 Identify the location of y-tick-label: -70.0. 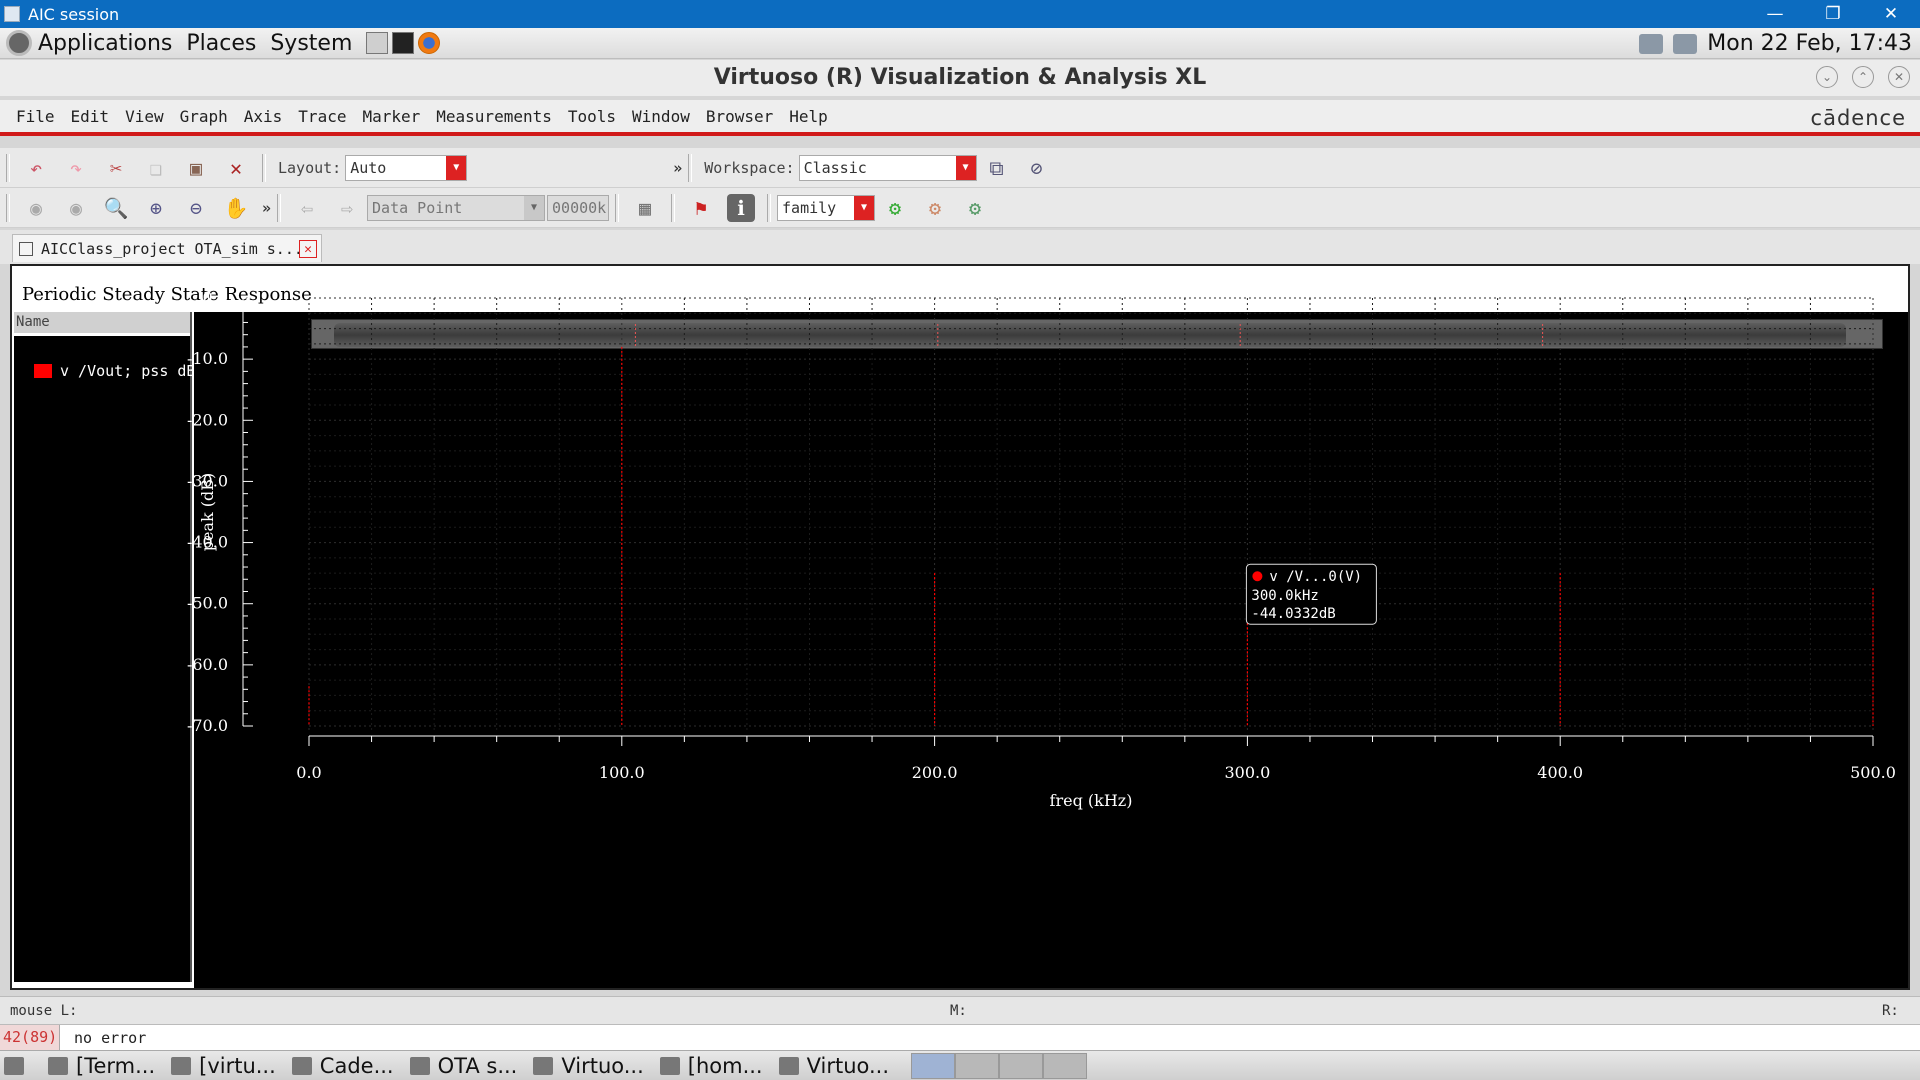
(207, 725).